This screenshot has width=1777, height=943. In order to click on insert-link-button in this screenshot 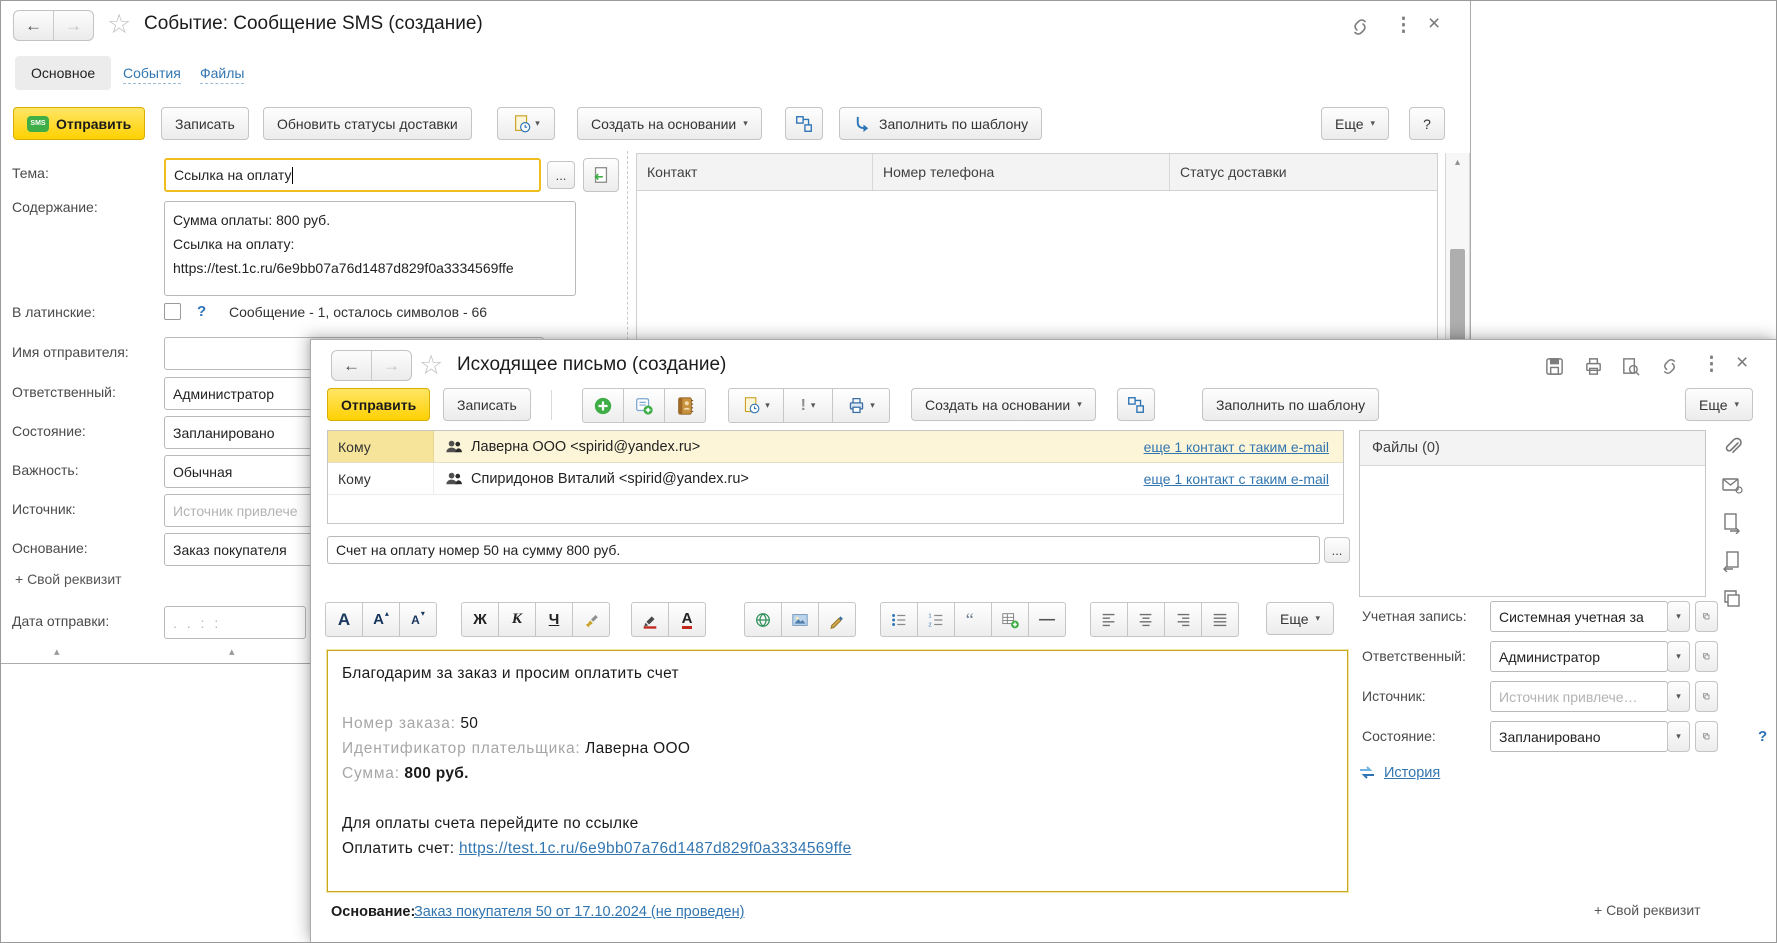, I will do `click(763, 619)`.